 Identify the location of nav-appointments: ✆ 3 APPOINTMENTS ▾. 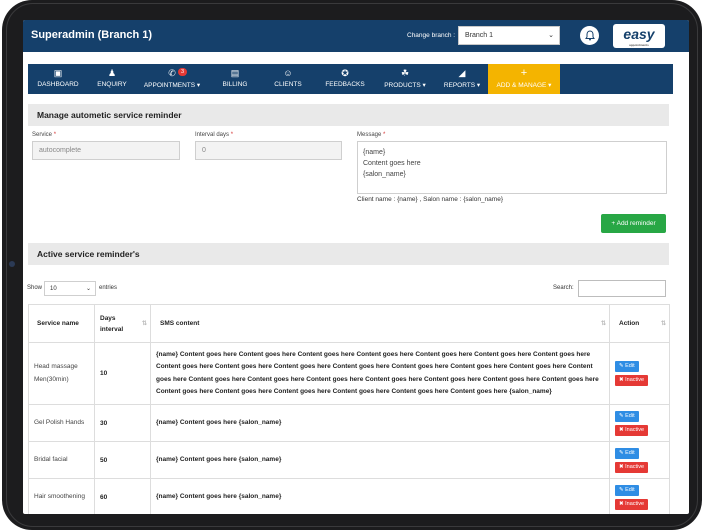
(172, 79).